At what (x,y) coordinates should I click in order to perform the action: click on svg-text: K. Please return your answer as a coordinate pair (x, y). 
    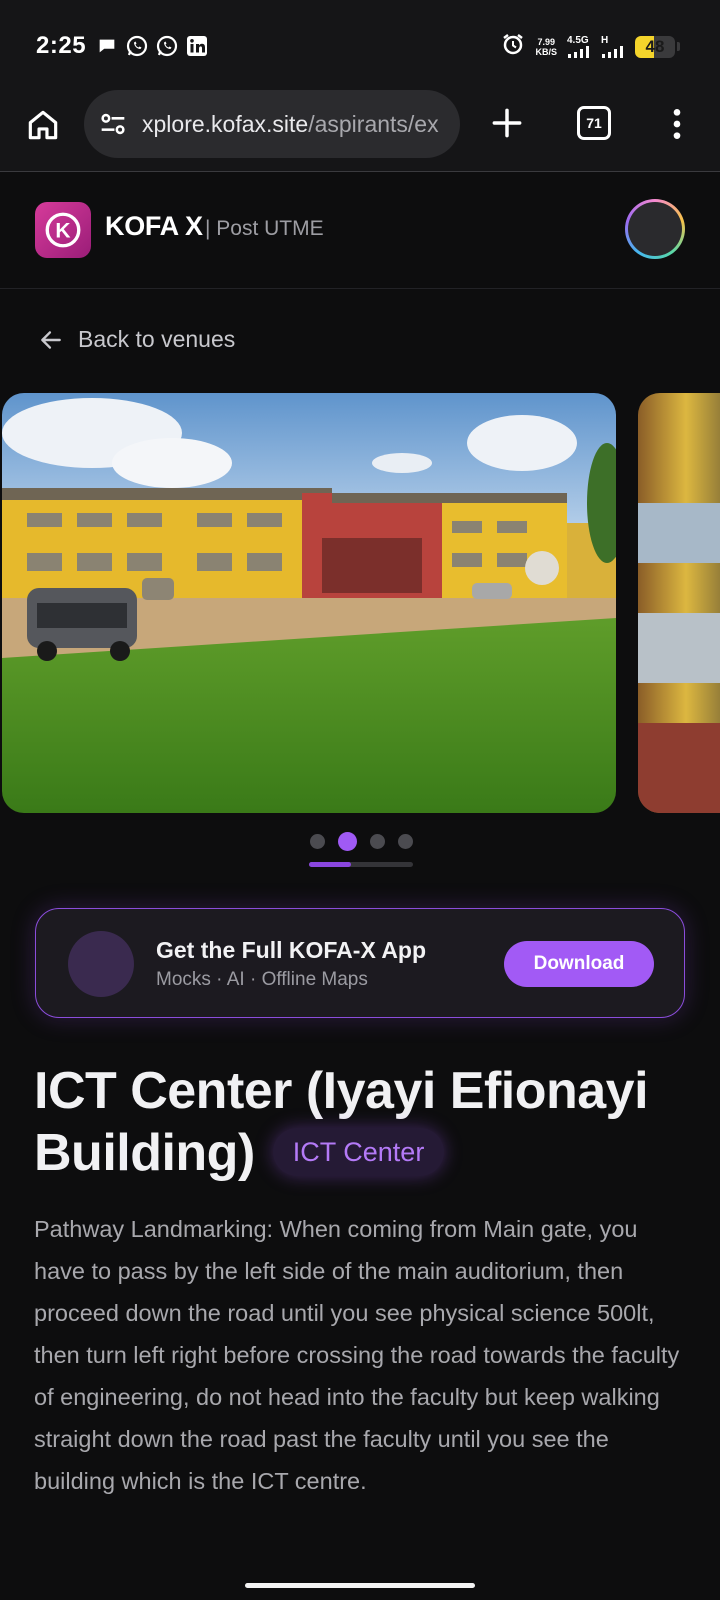
    Looking at the image, I should click on (62, 230).